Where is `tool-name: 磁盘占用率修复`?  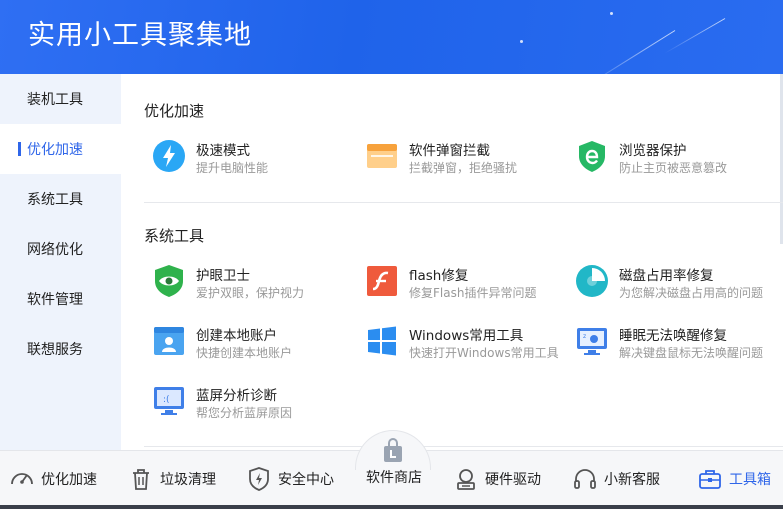
tool-name: 磁盘占用率修复 is located at coordinates (666, 276).